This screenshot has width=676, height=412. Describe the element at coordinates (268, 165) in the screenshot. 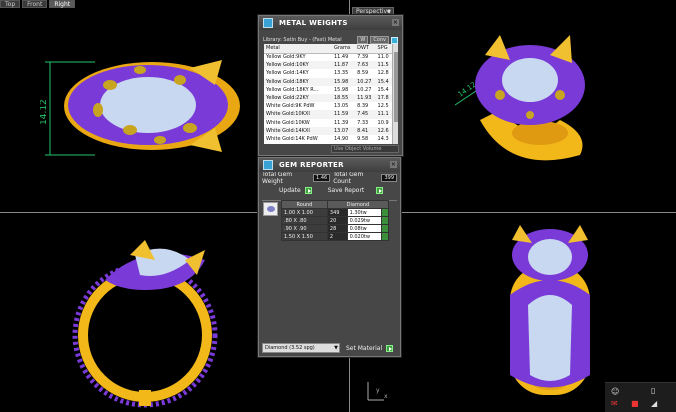

I see `gem-reporter-logo-icon` at that location.